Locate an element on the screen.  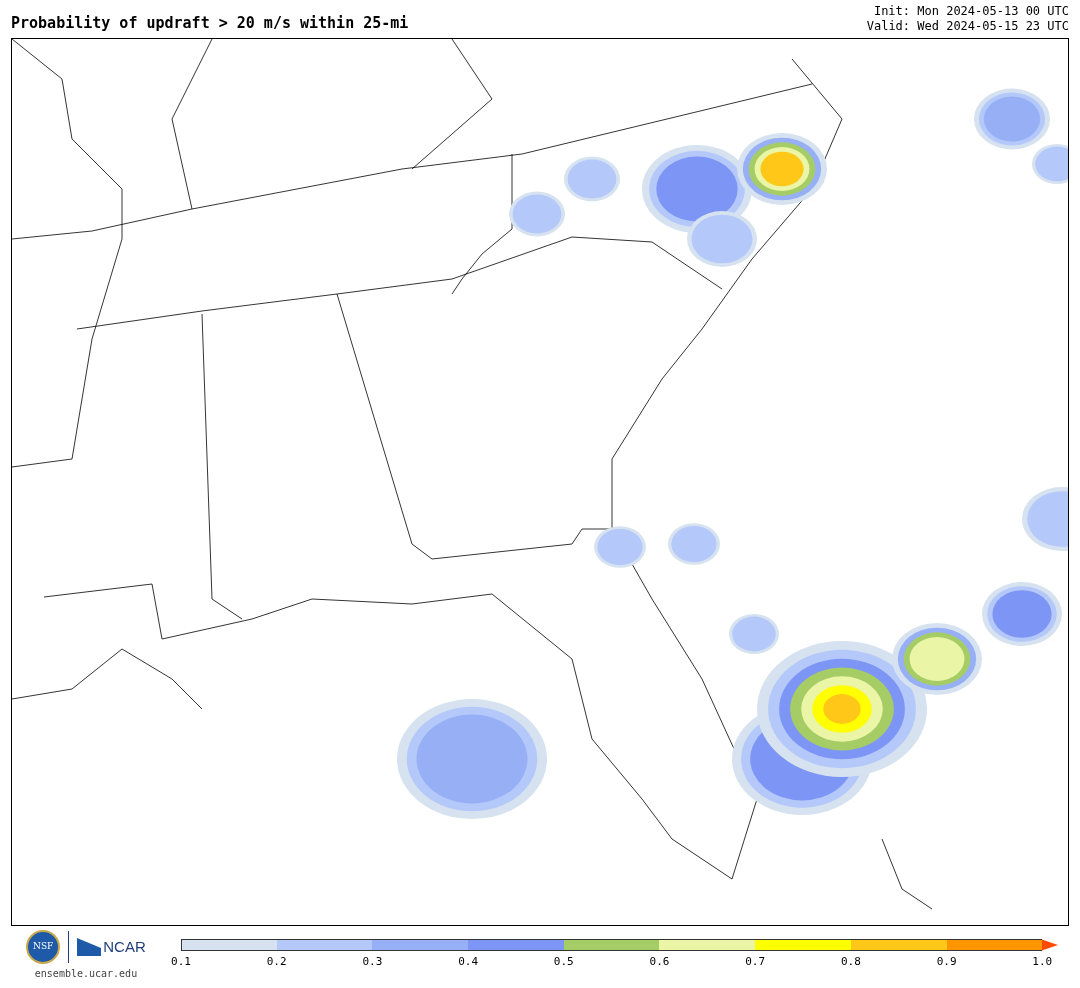
colorbar-tick-label: 0.1 is located at coordinates (181, 962).